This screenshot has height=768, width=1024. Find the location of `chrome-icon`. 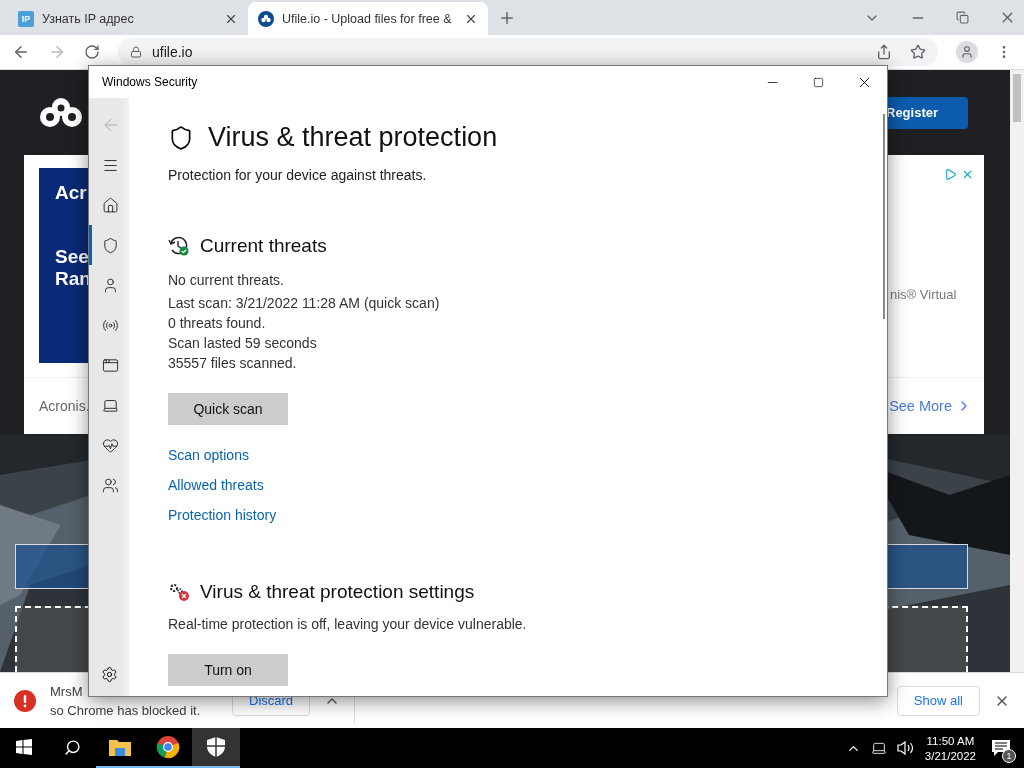

chrome-icon is located at coordinates (168, 747).